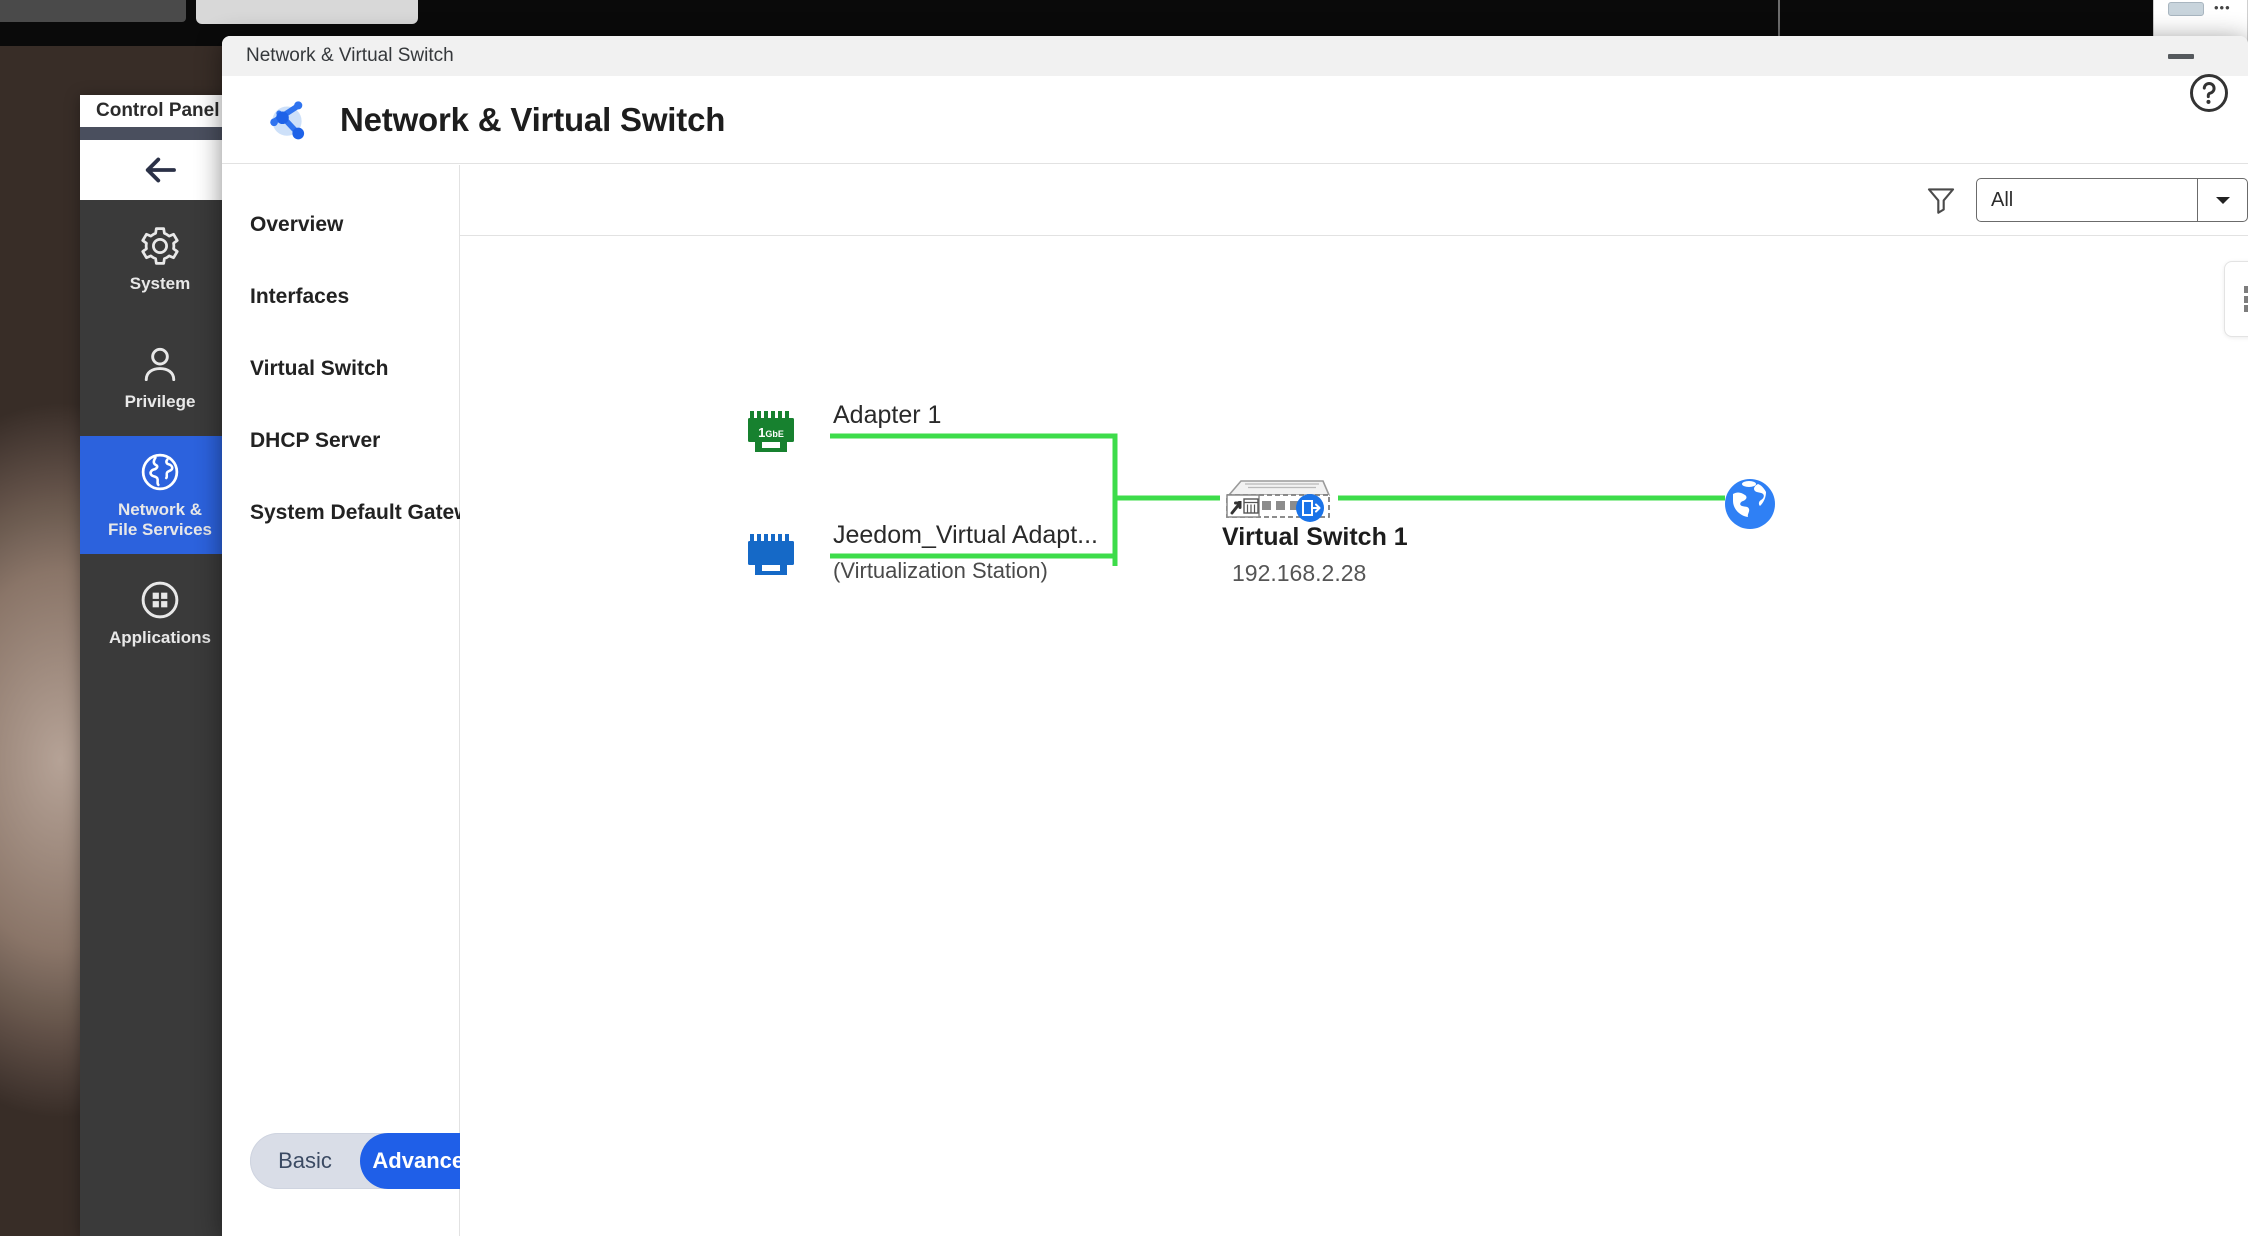  Describe the element at coordinates (160, 246) in the screenshot. I see `gear-icon` at that location.